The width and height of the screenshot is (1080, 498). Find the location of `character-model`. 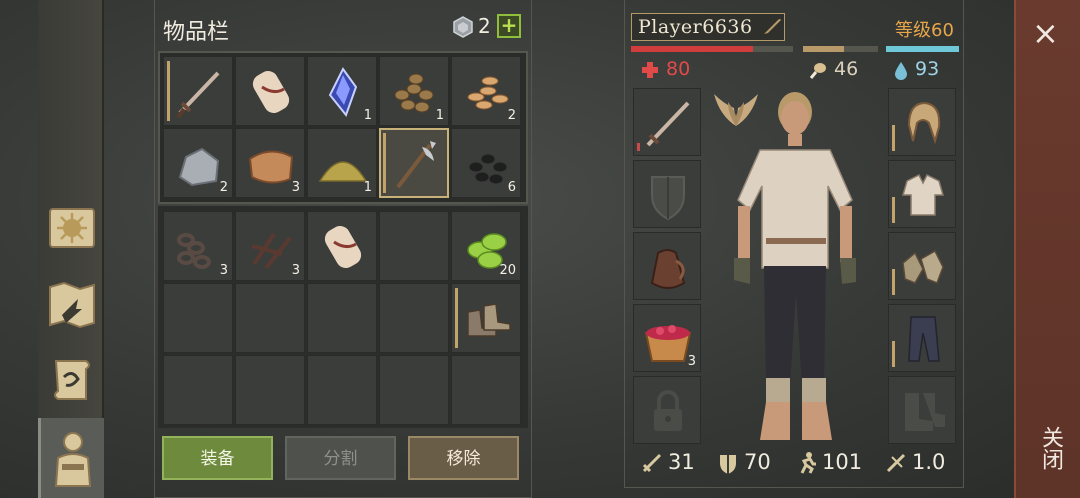

character-model is located at coordinates (795, 266).